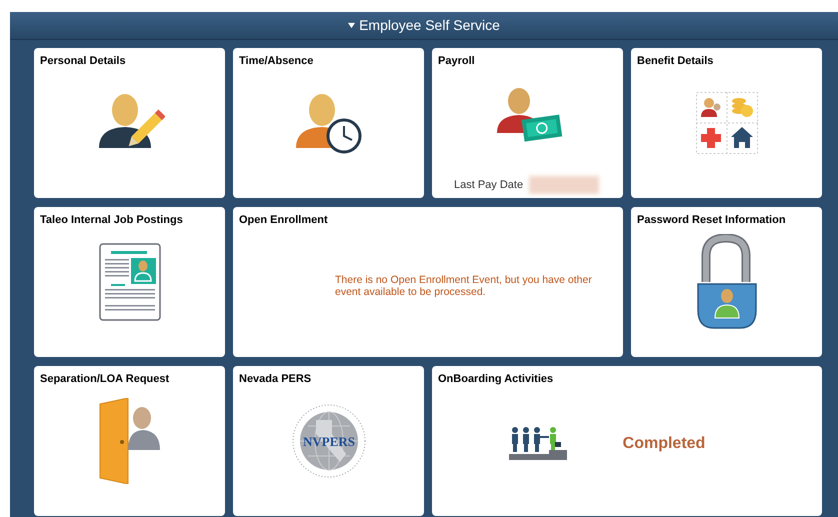 This screenshot has width=838, height=517. I want to click on resume-document-icon, so click(129, 282).